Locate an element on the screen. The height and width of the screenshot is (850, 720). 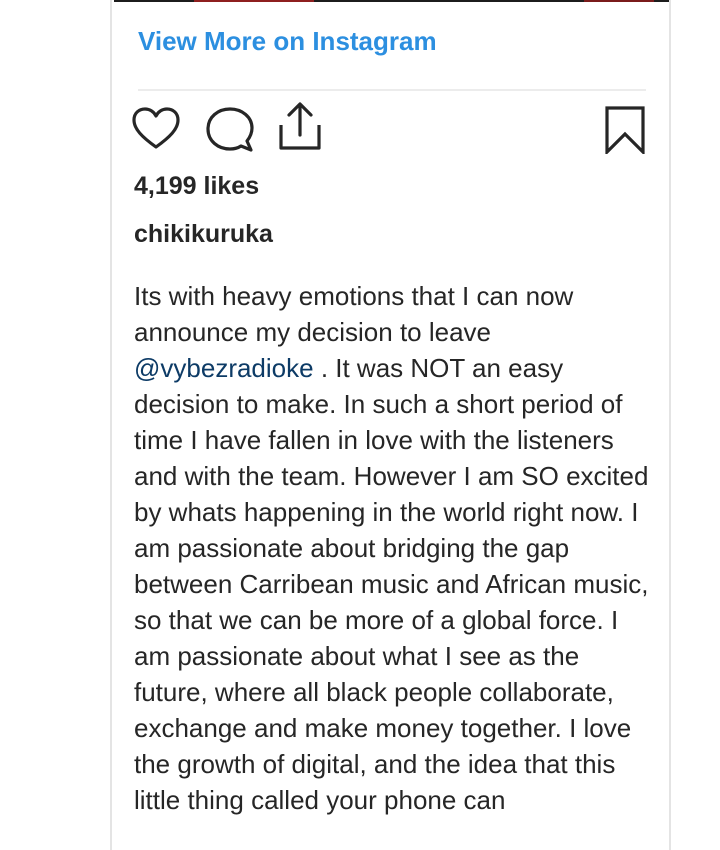
divider is located at coordinates (392, 90).